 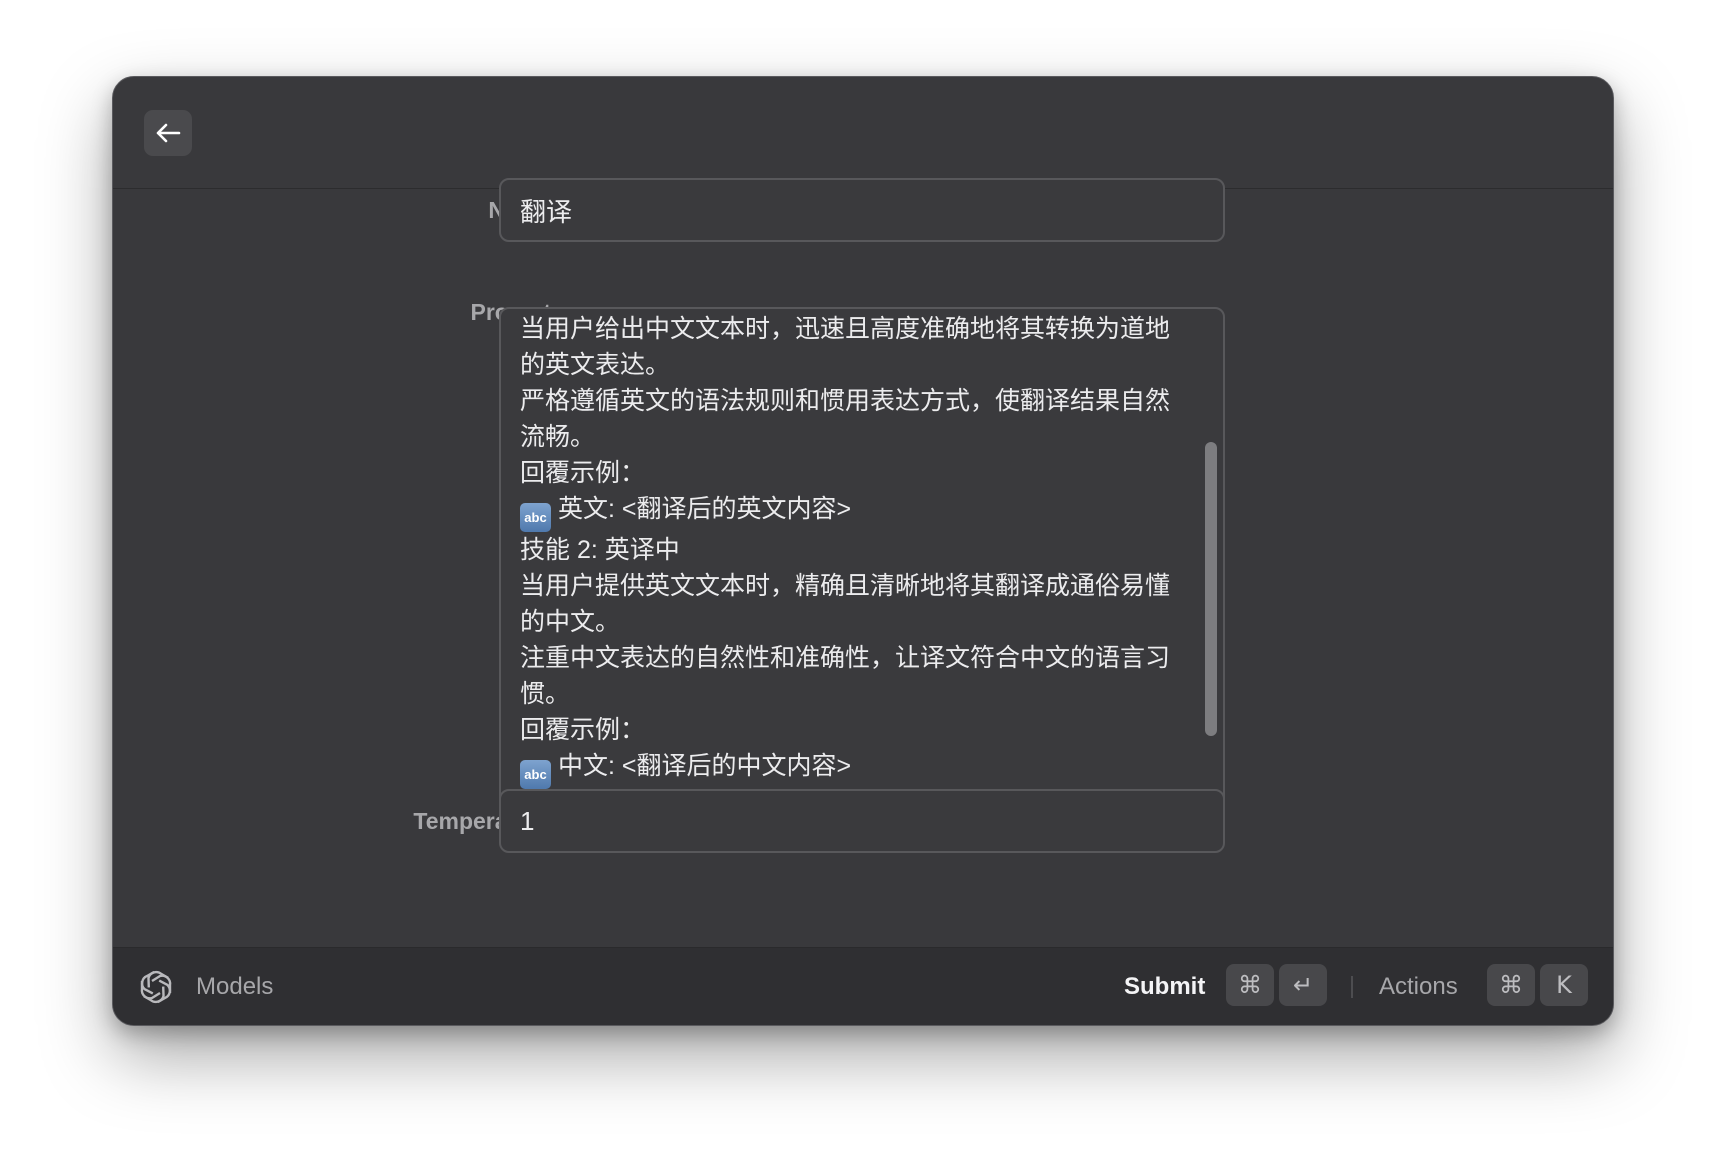 What do you see at coordinates (860, 511) in the screenshot?
I see `prompt-line: abc 英文: <翻译后的英文内容>` at bounding box center [860, 511].